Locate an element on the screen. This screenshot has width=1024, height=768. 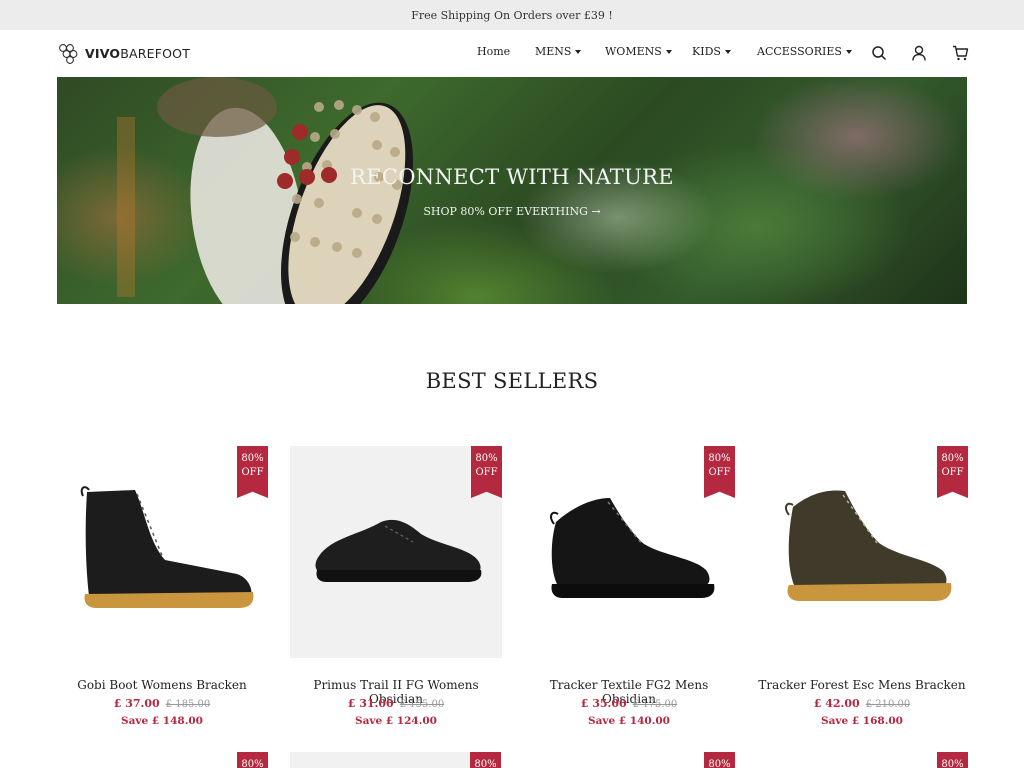
price-row: £ 37.00 £ 185.00 is located at coordinates (162, 703).